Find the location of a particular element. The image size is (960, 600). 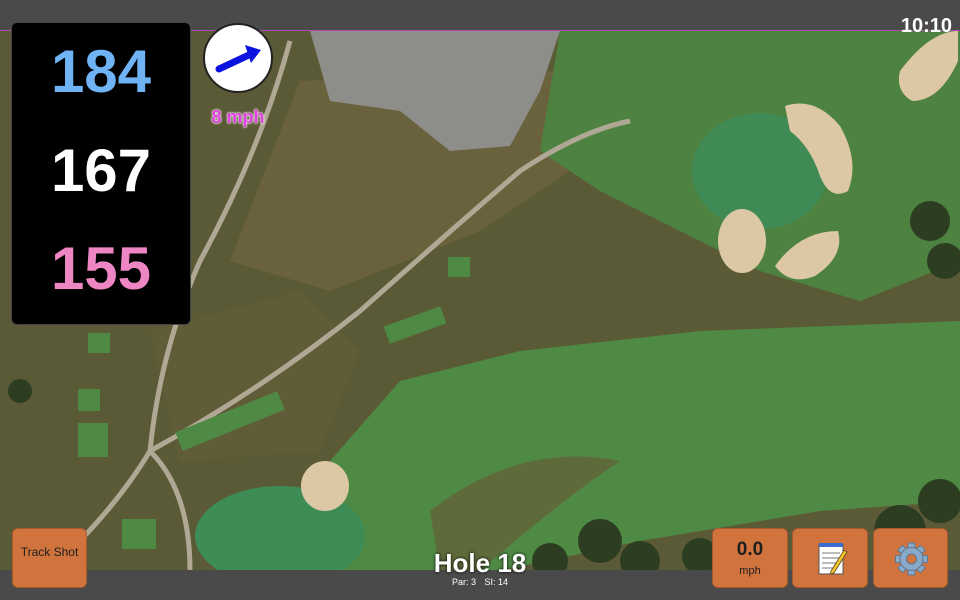

par-label: Par: 3 is located at coordinates (463, 582).